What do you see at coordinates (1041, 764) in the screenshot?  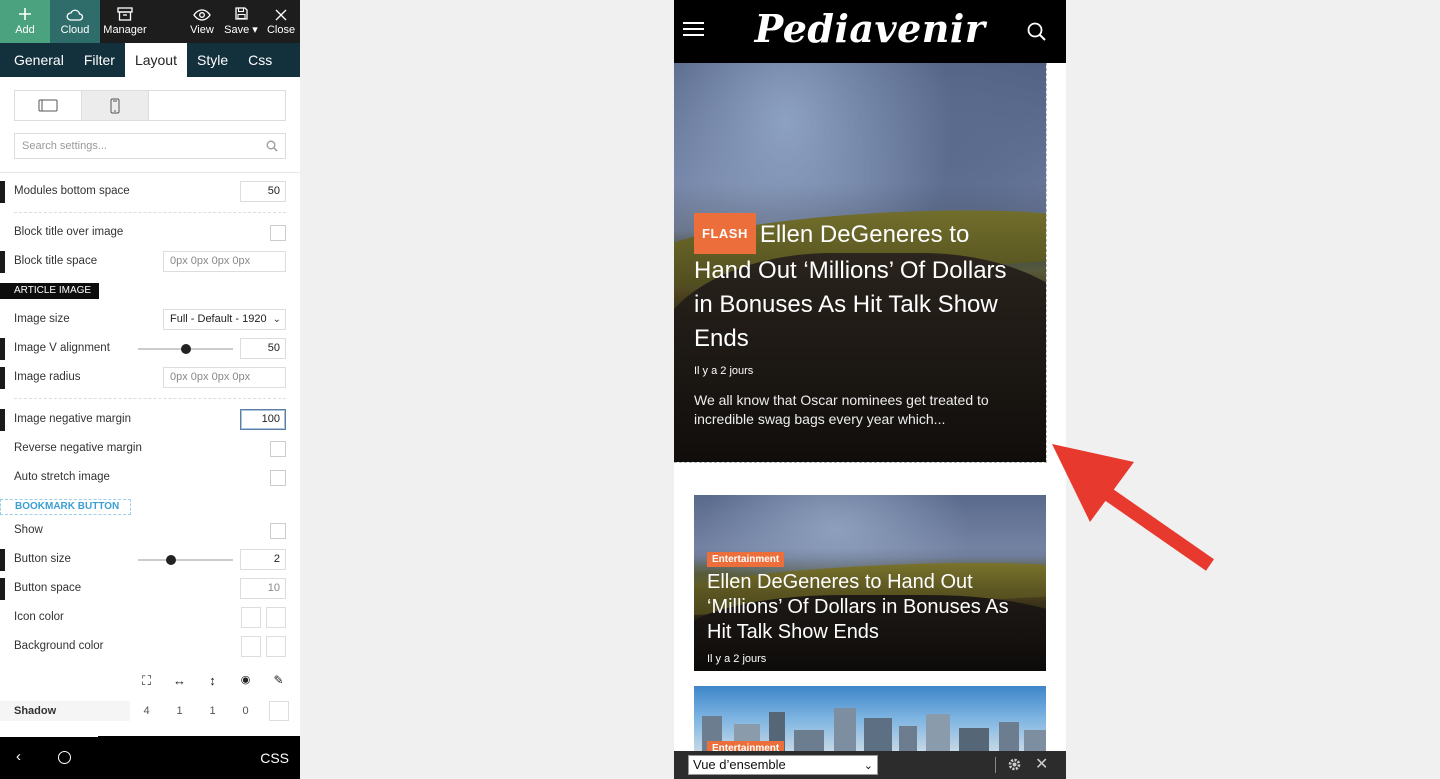 I see `close-icon: ✕` at bounding box center [1041, 764].